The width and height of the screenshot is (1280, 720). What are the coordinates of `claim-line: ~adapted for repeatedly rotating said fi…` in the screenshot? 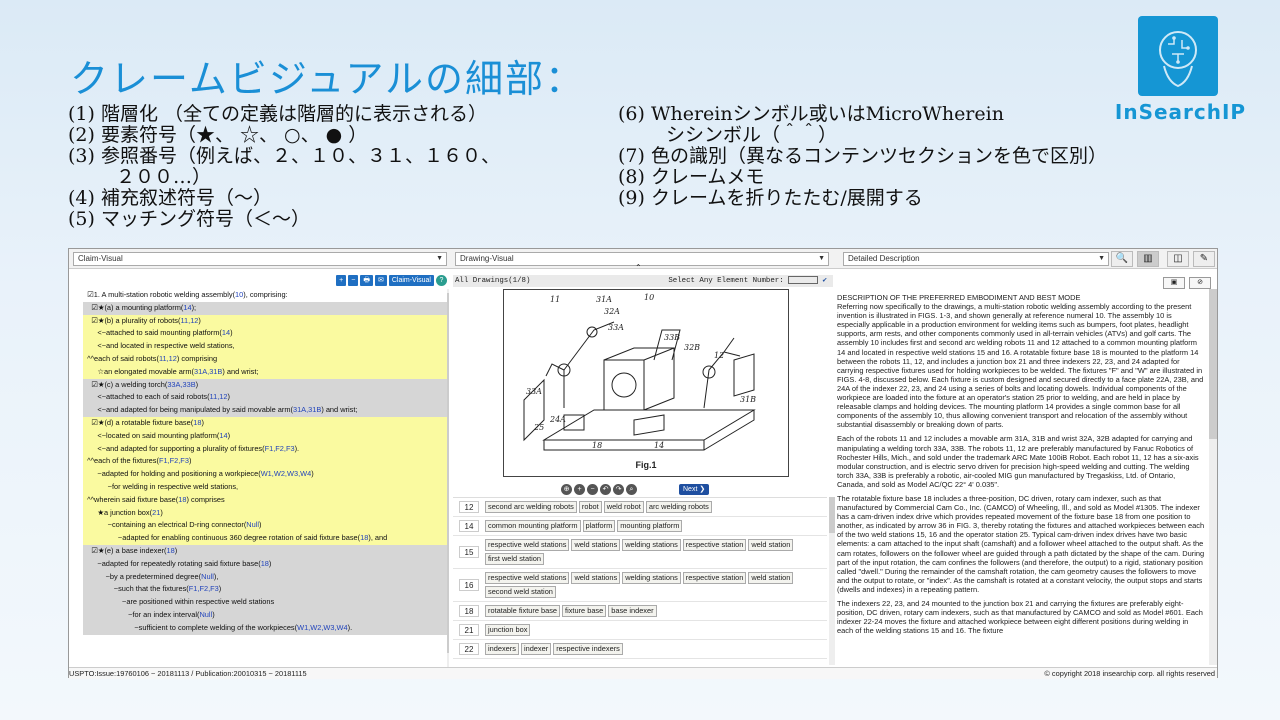 It's located at (265, 564).